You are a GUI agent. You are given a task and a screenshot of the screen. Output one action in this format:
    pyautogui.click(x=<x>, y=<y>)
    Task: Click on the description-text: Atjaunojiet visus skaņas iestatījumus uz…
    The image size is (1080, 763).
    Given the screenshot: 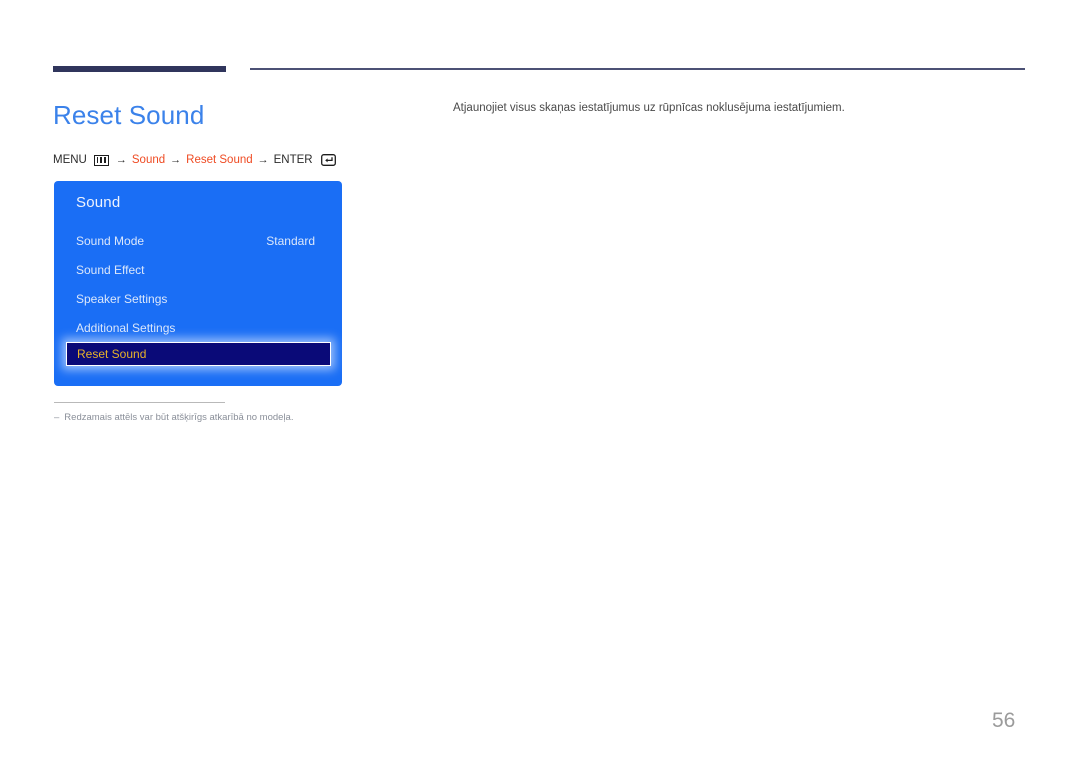 What is the action you would take?
    pyautogui.click(x=649, y=108)
    